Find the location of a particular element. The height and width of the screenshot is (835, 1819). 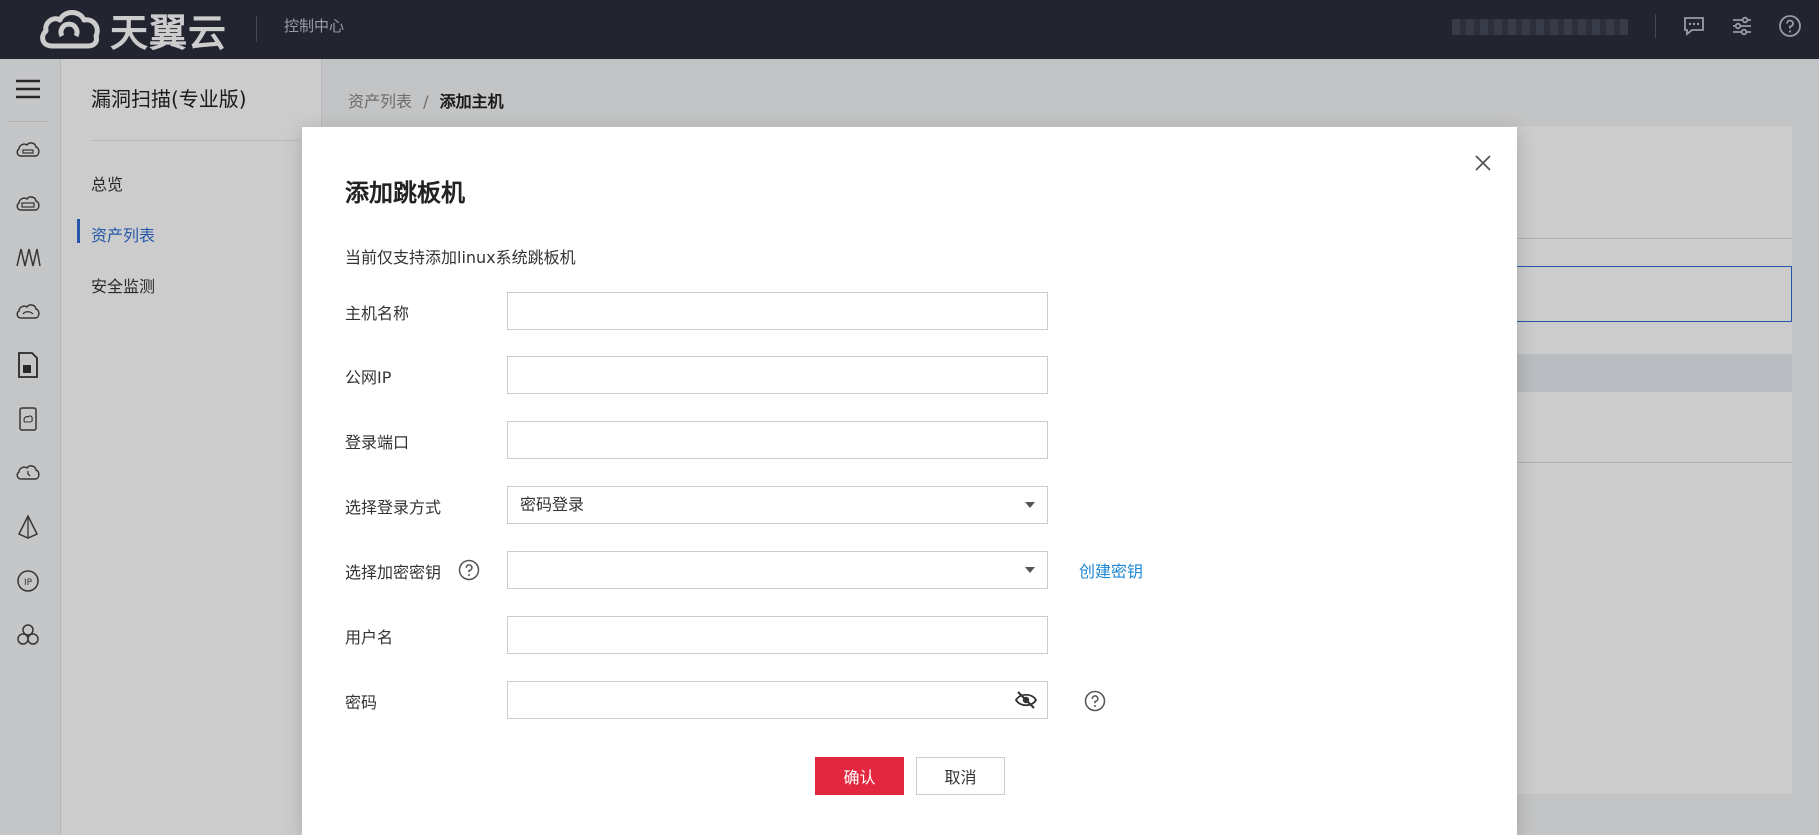

username-input is located at coordinates (777, 635).